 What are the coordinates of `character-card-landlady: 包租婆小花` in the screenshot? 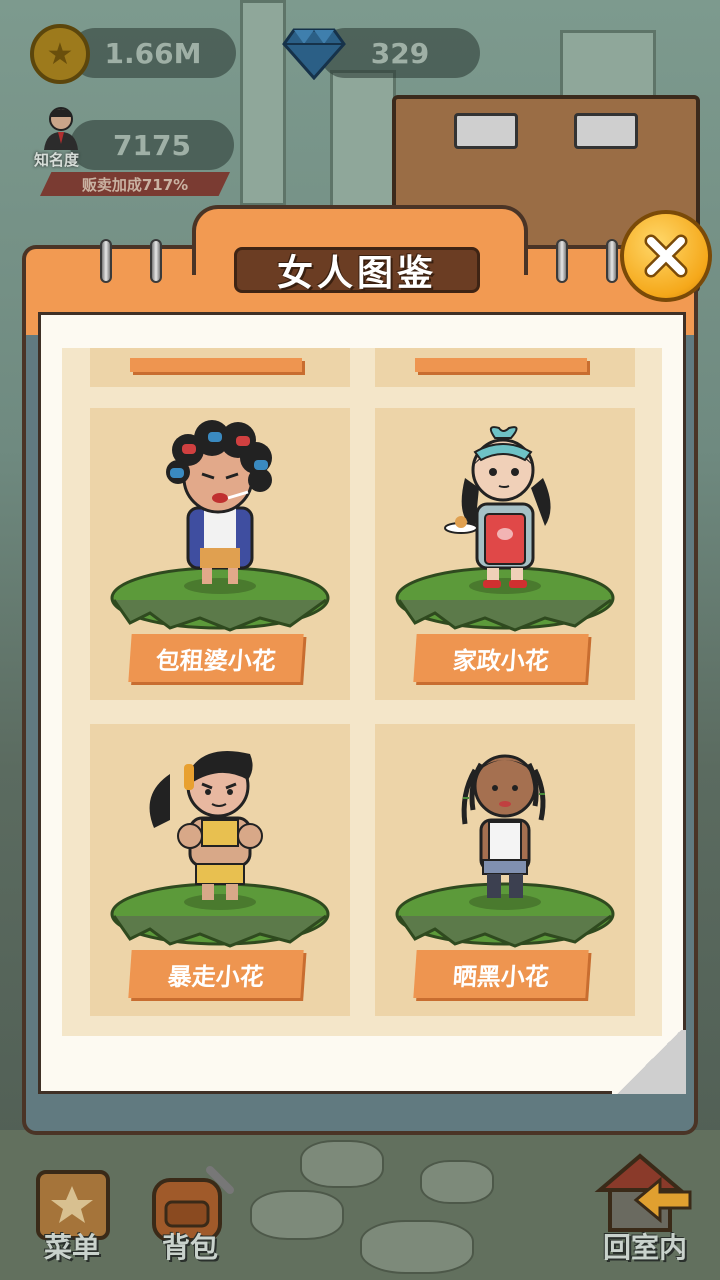 It's located at (220, 554).